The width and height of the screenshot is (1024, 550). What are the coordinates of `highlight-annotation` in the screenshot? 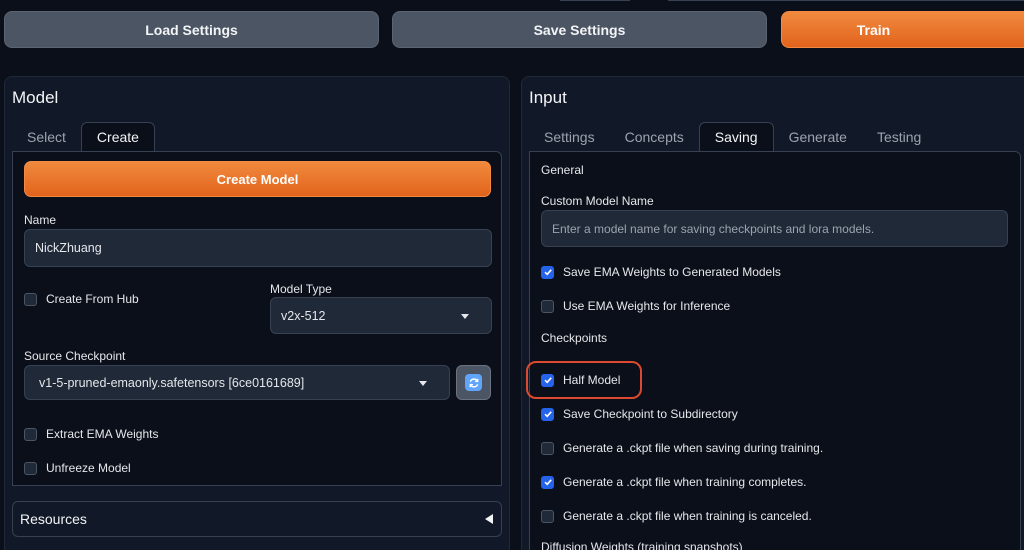 It's located at (584, 380).